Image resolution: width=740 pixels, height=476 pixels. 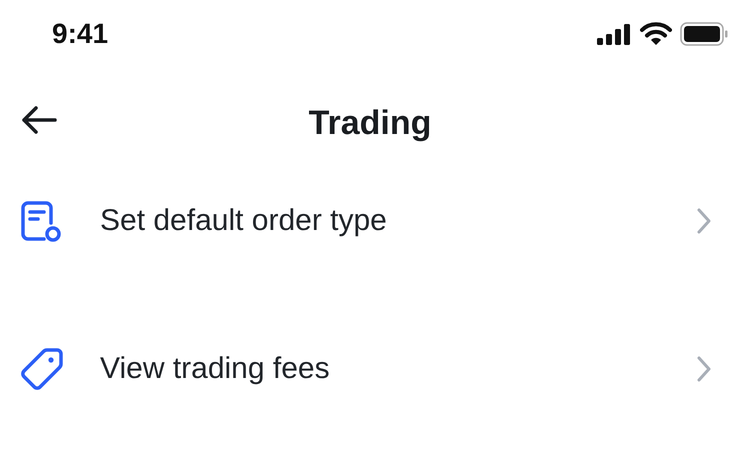 I want to click on status-time: 9:41, so click(x=80, y=34).